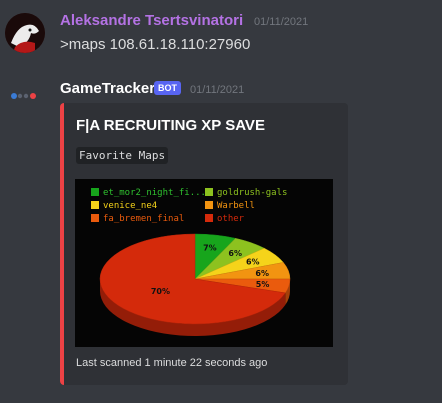  Describe the element at coordinates (263, 284) in the screenshot. I see `pie-label-4: 5%` at that location.